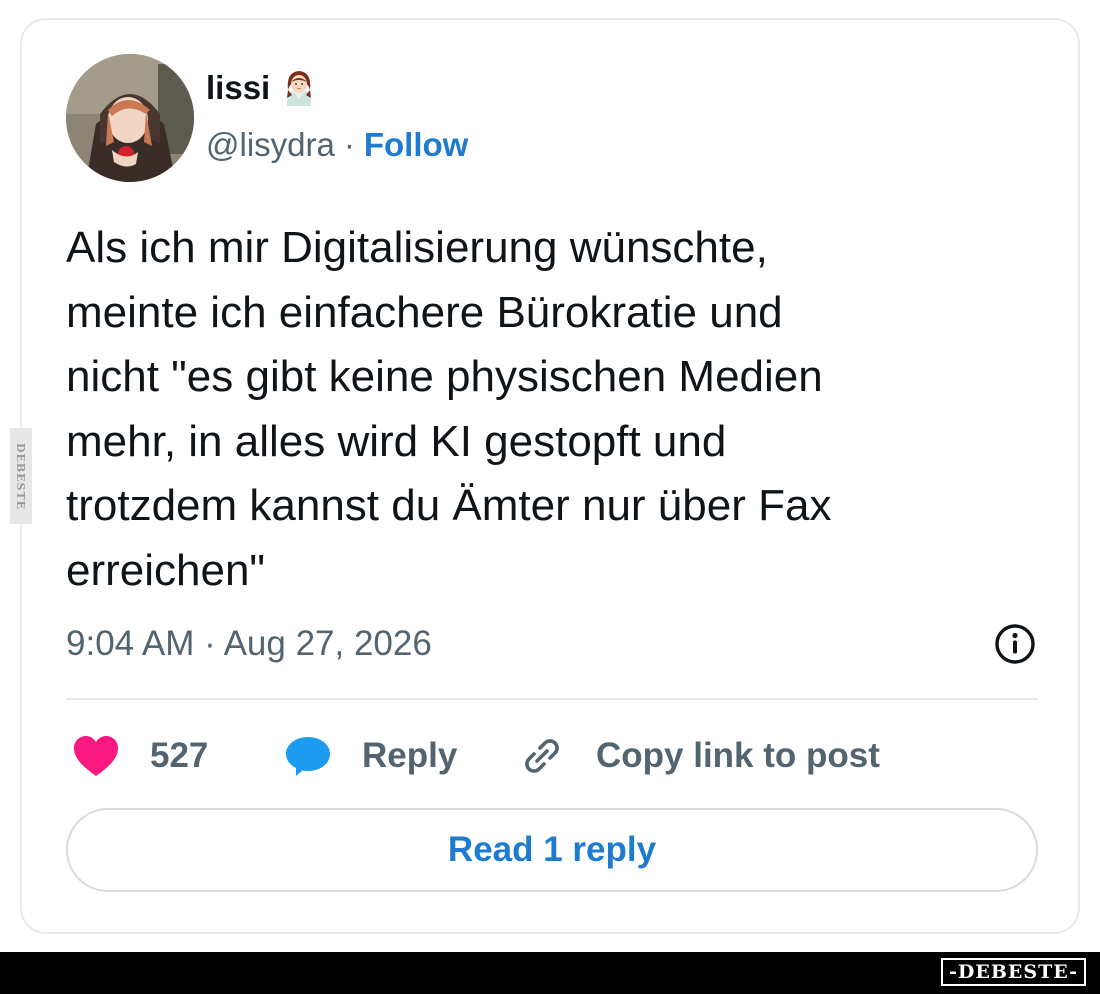 Image resolution: width=1100 pixels, height=994 pixels. I want to click on tweet-timestamp: 9:04 AM · Aug 27, 2026, so click(249, 644).